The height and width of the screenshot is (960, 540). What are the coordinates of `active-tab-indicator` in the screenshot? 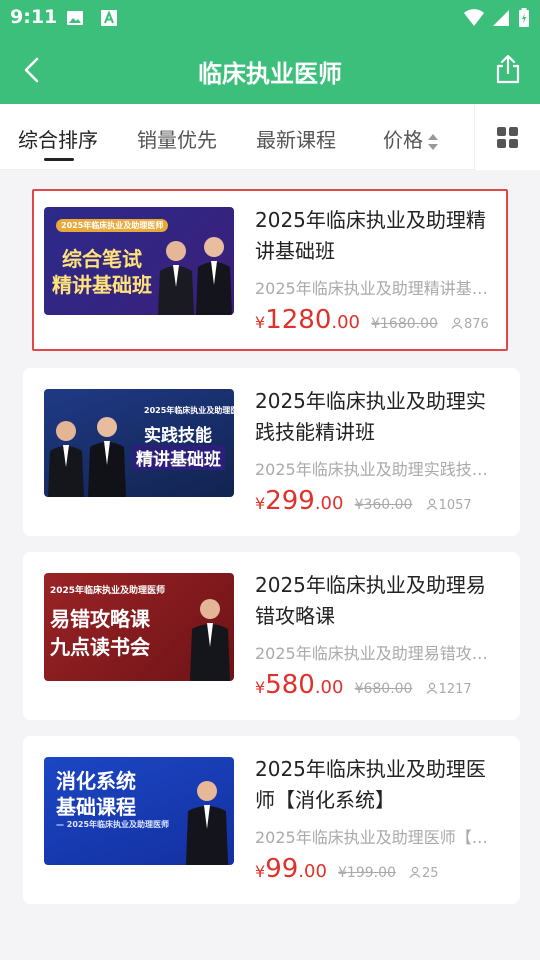 It's located at (59, 159).